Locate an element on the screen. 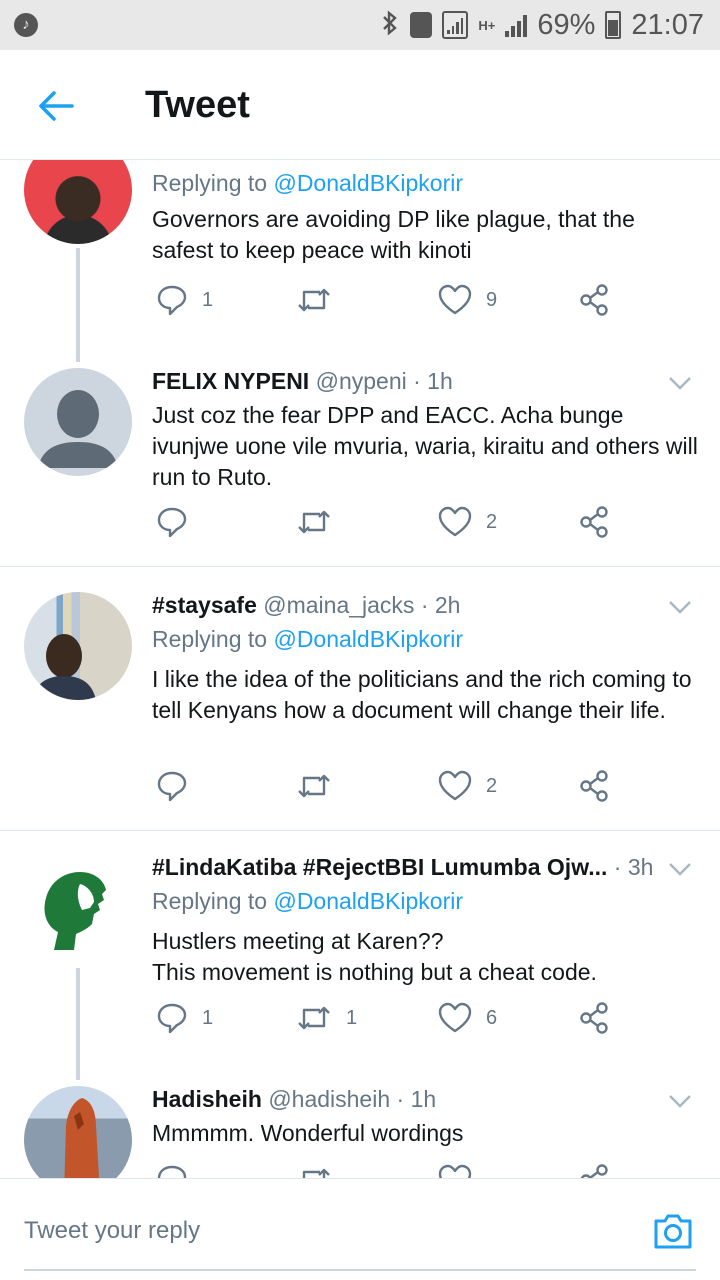 The width and height of the screenshot is (720, 1280). tweet-header: #staysafe @maina_jacks · 2h is located at coordinates (306, 605).